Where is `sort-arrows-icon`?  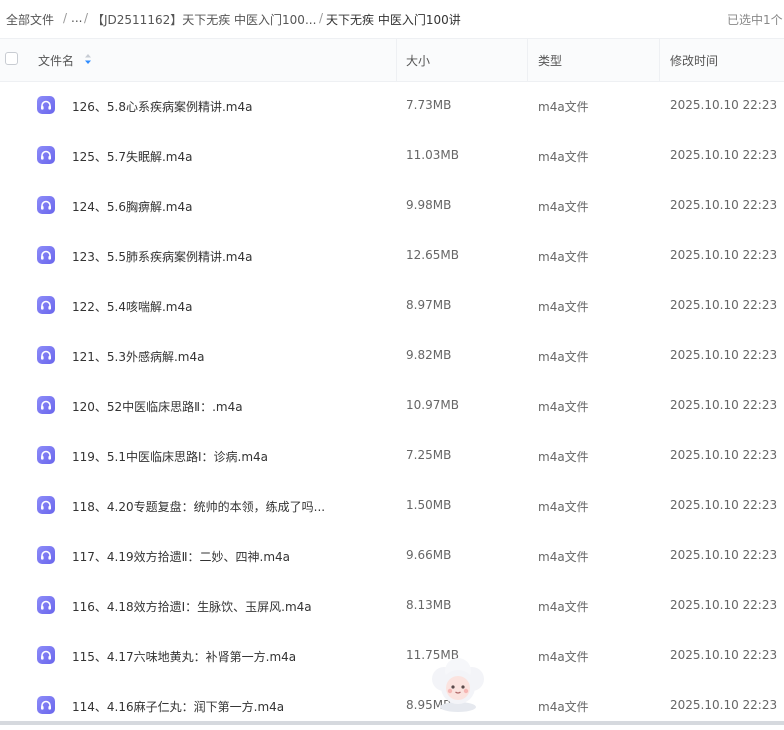 sort-arrows-icon is located at coordinates (88, 59).